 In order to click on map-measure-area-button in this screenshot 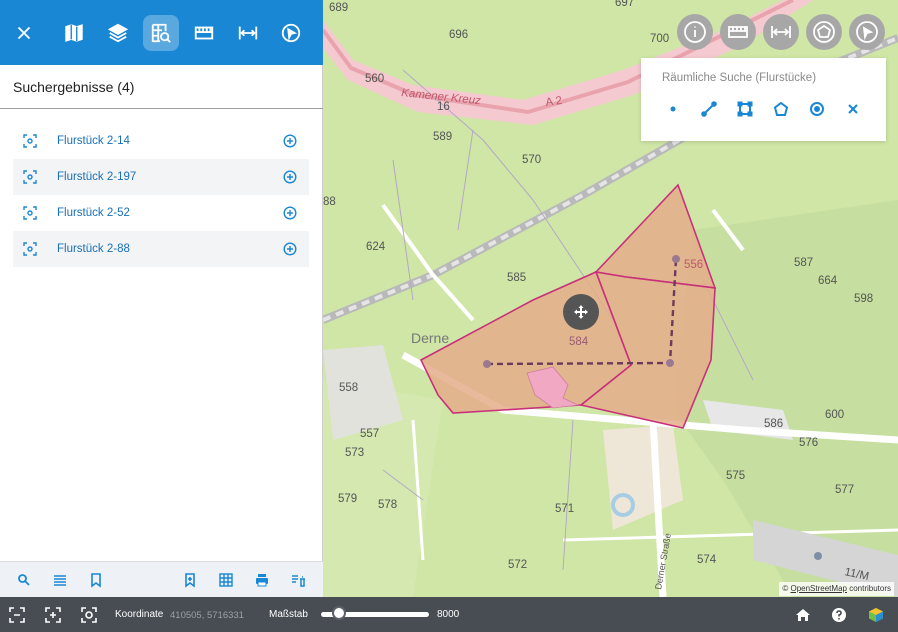, I will do `click(738, 32)`.